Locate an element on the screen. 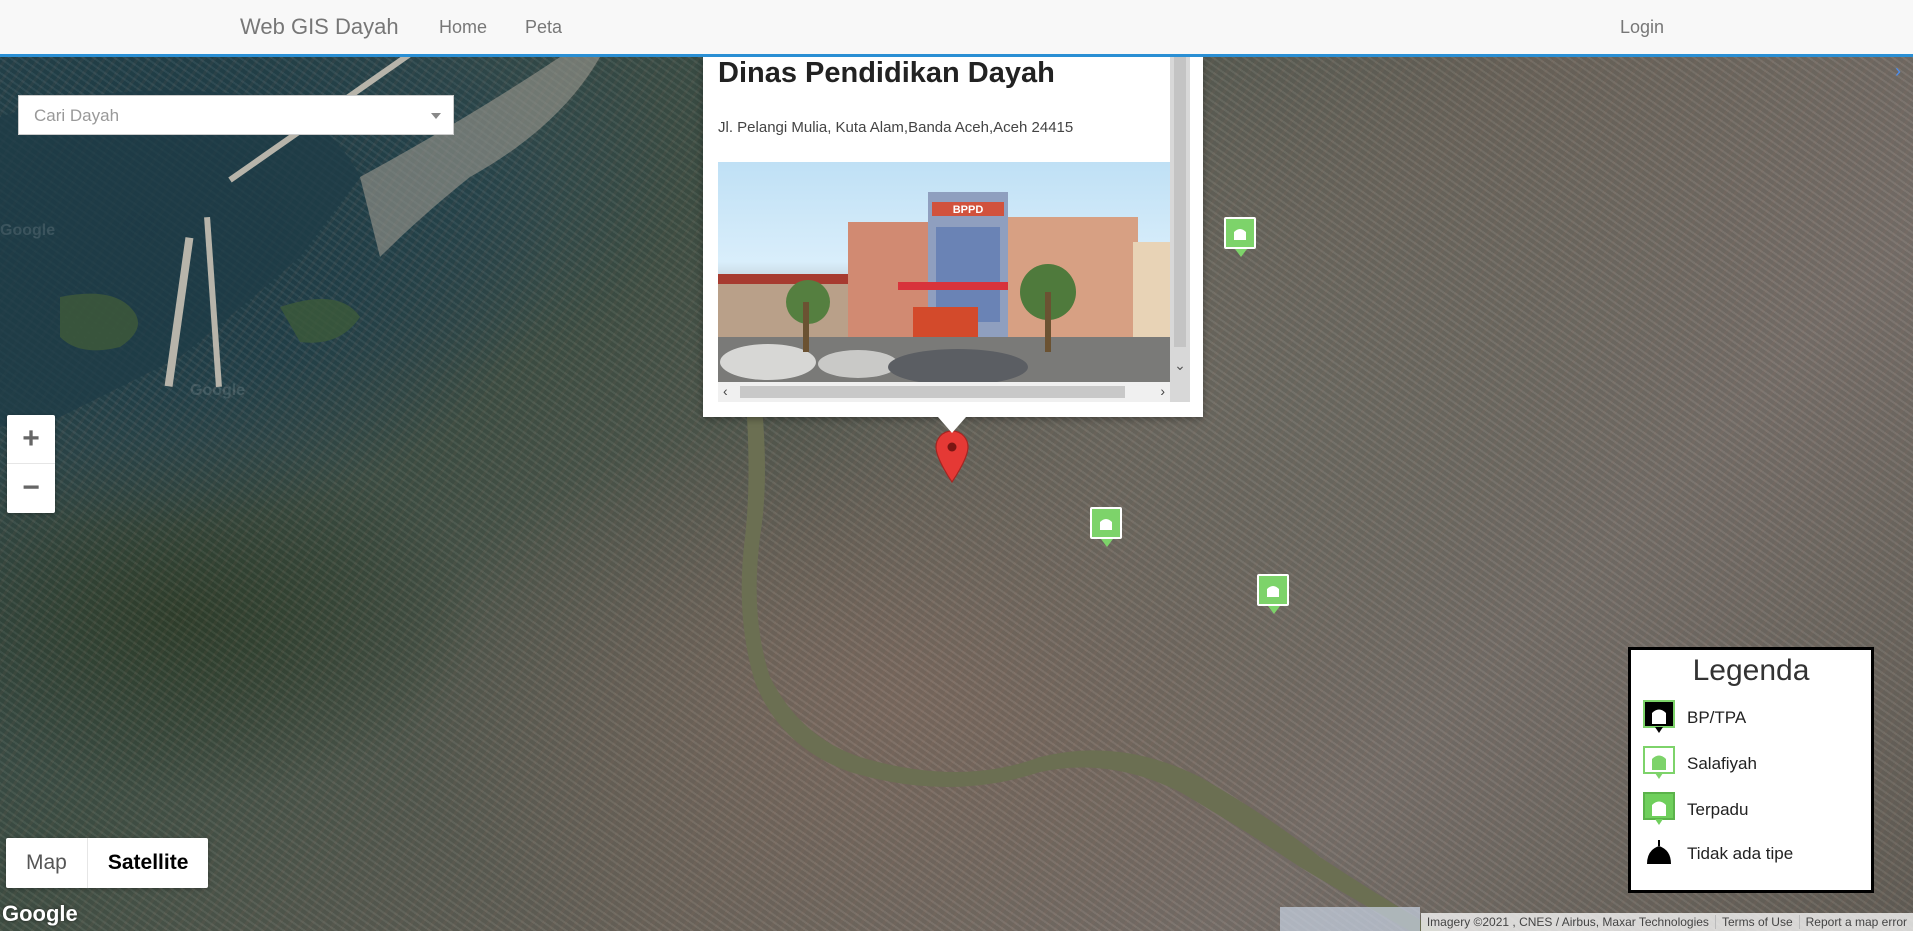  building-photo: BPPD is located at coordinates (944, 273).